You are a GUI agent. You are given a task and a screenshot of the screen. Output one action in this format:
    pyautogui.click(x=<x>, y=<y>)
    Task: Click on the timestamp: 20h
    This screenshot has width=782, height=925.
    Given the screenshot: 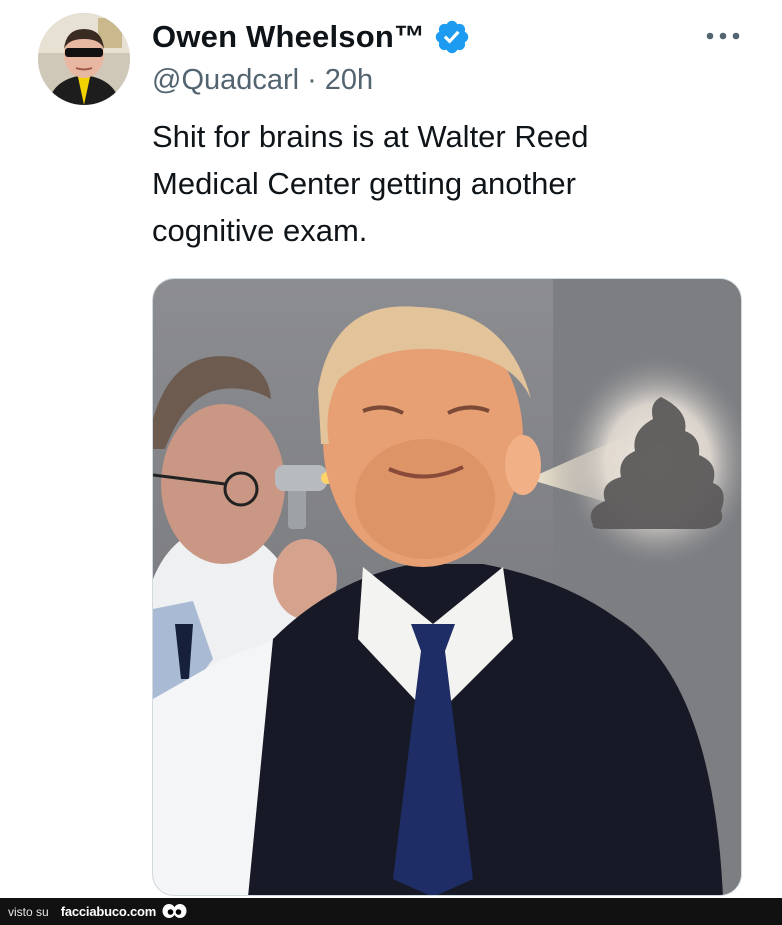 What is the action you would take?
    pyautogui.click(x=349, y=80)
    